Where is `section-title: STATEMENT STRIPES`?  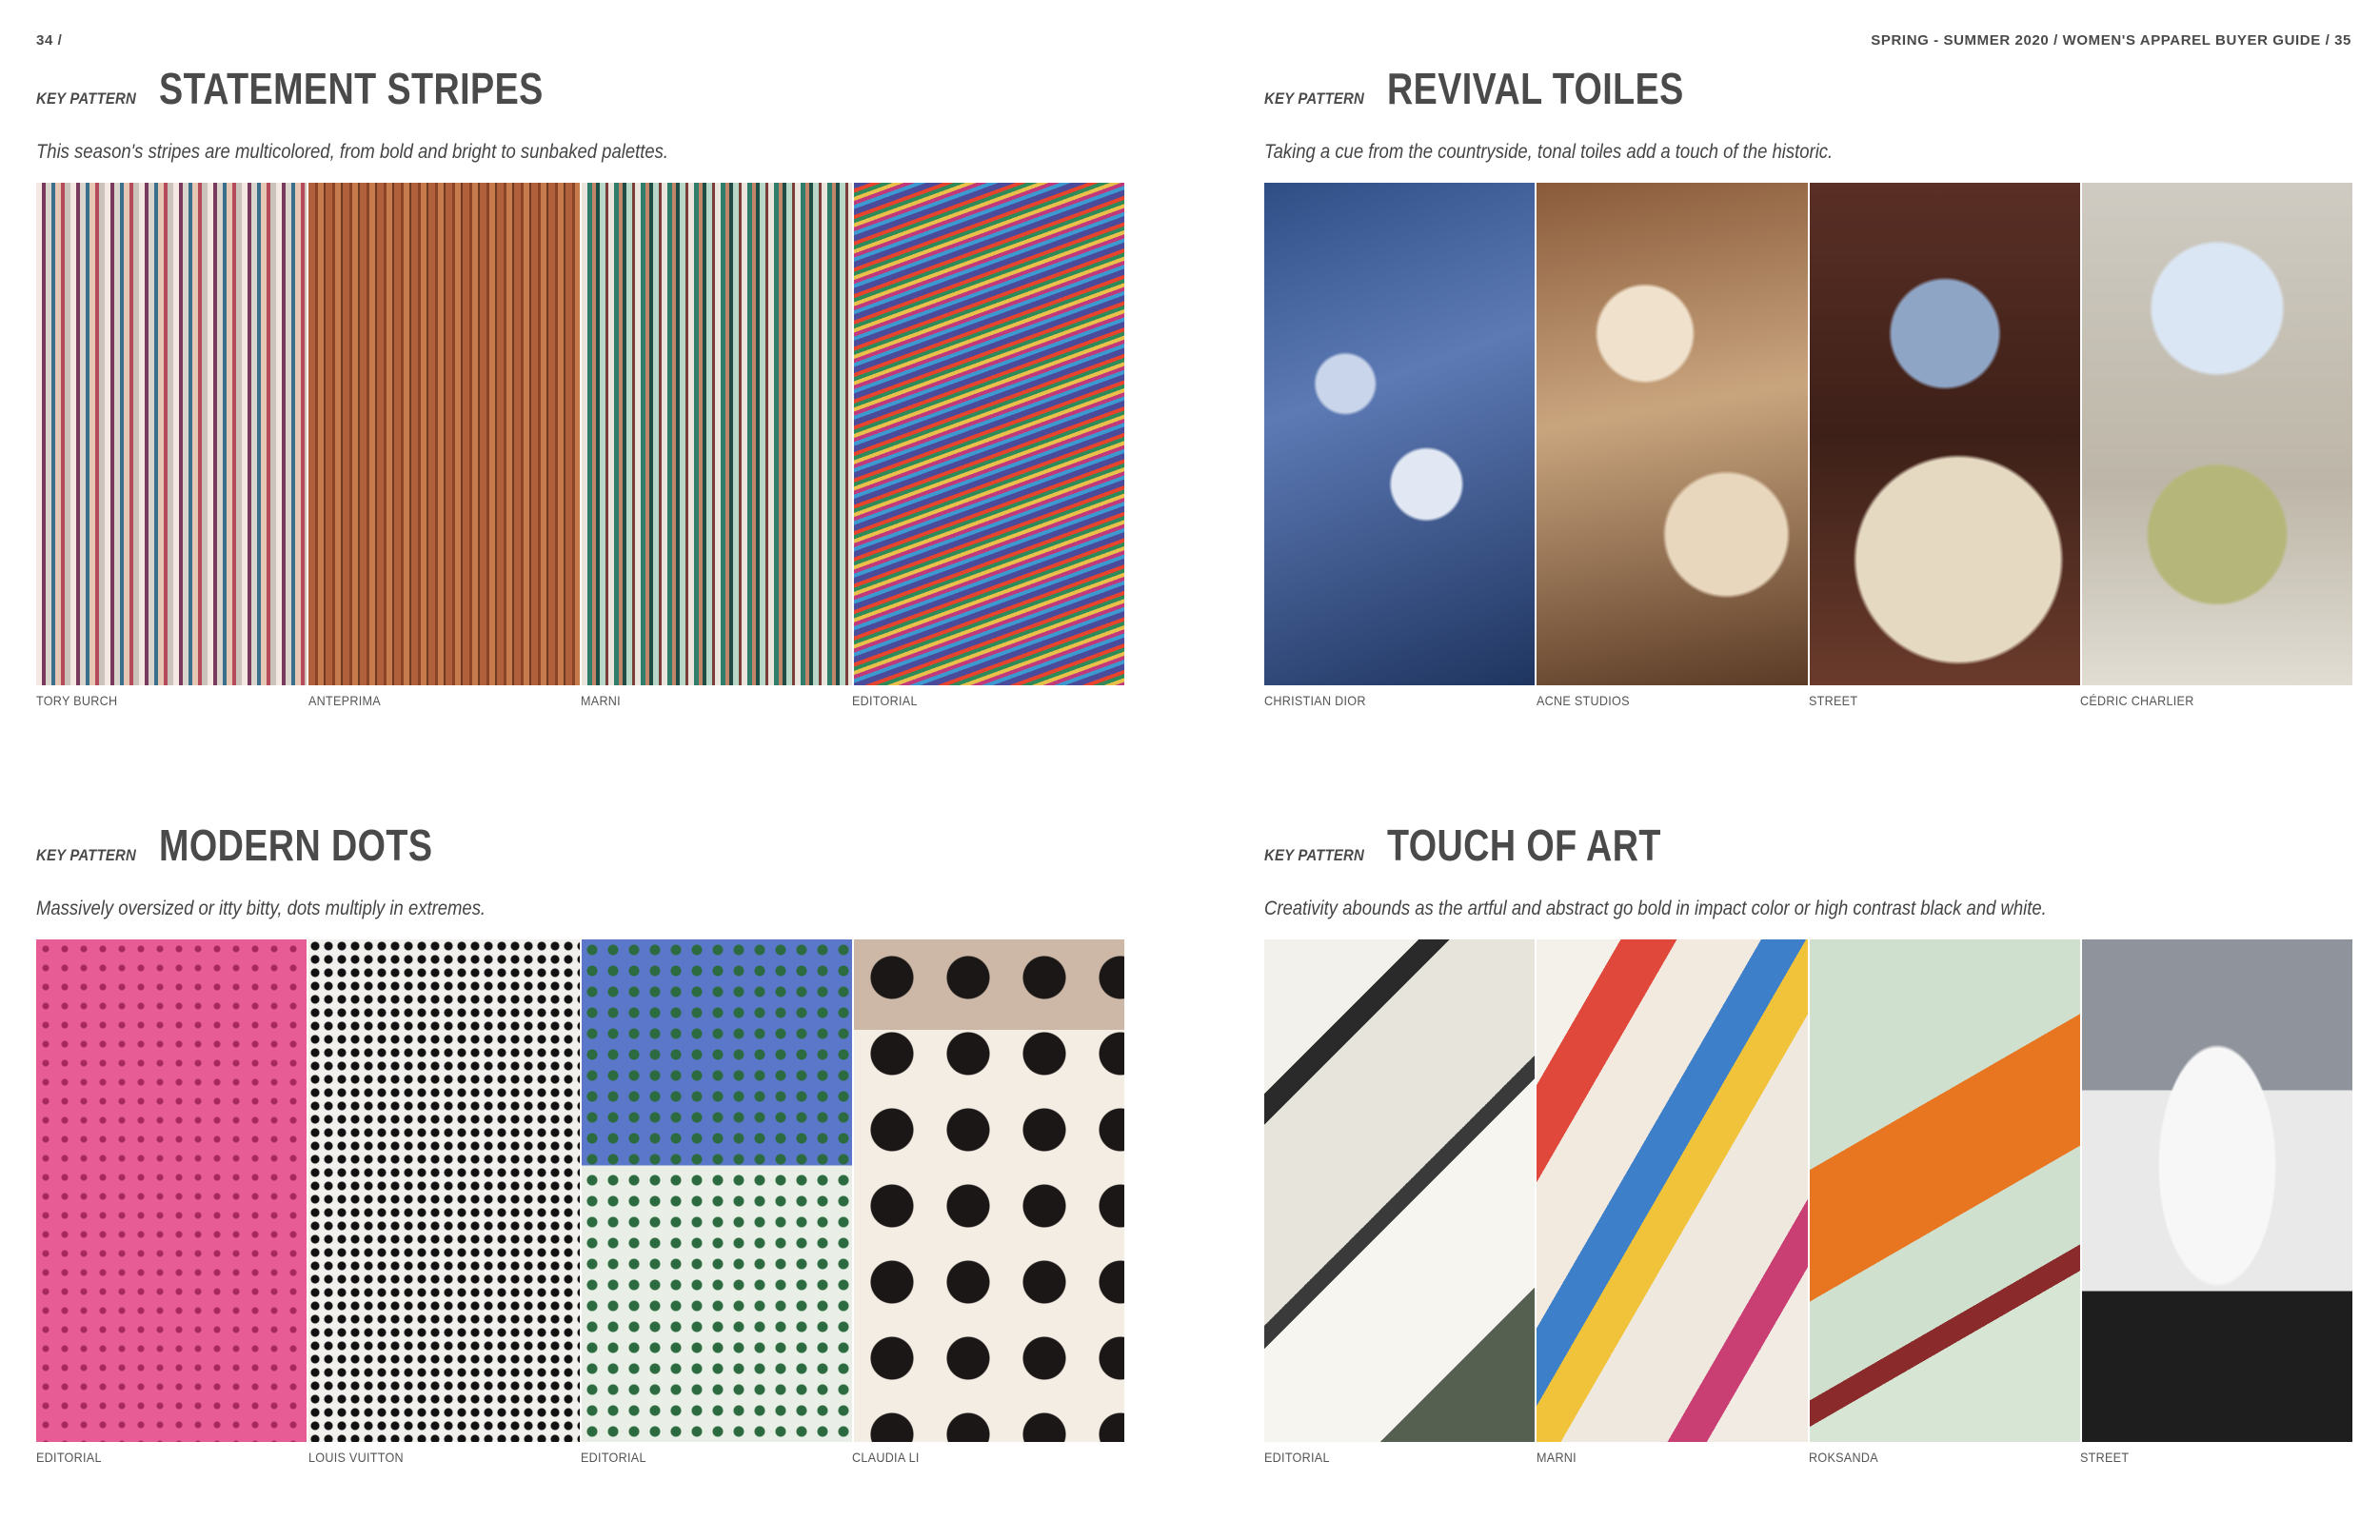 section-title: STATEMENT STRIPES is located at coordinates (352, 88).